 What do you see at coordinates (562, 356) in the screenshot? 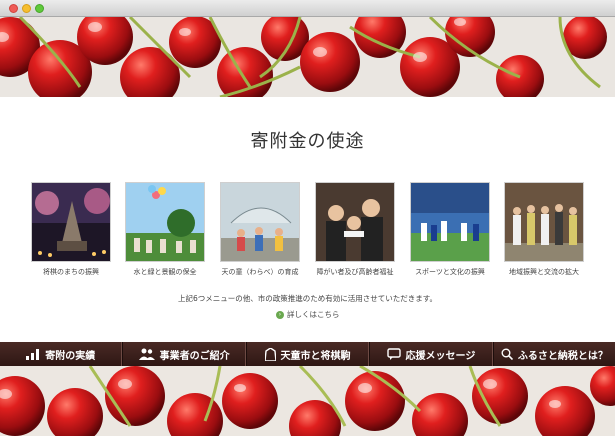
I see `nav-label: ふるさと納税とは？` at bounding box center [562, 356].